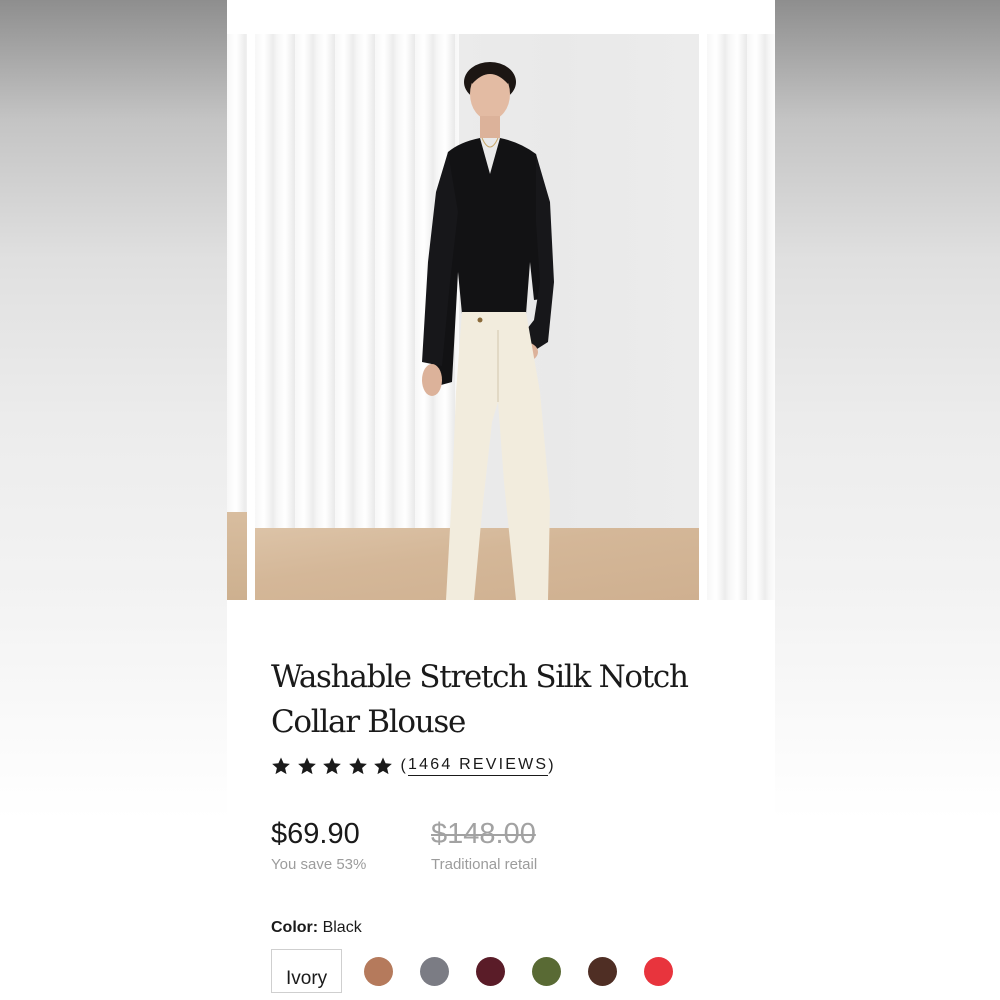 This screenshot has height=1000, width=1000. I want to click on product-title-line-1: Washable Stretch Silk Notch, so click(480, 677).